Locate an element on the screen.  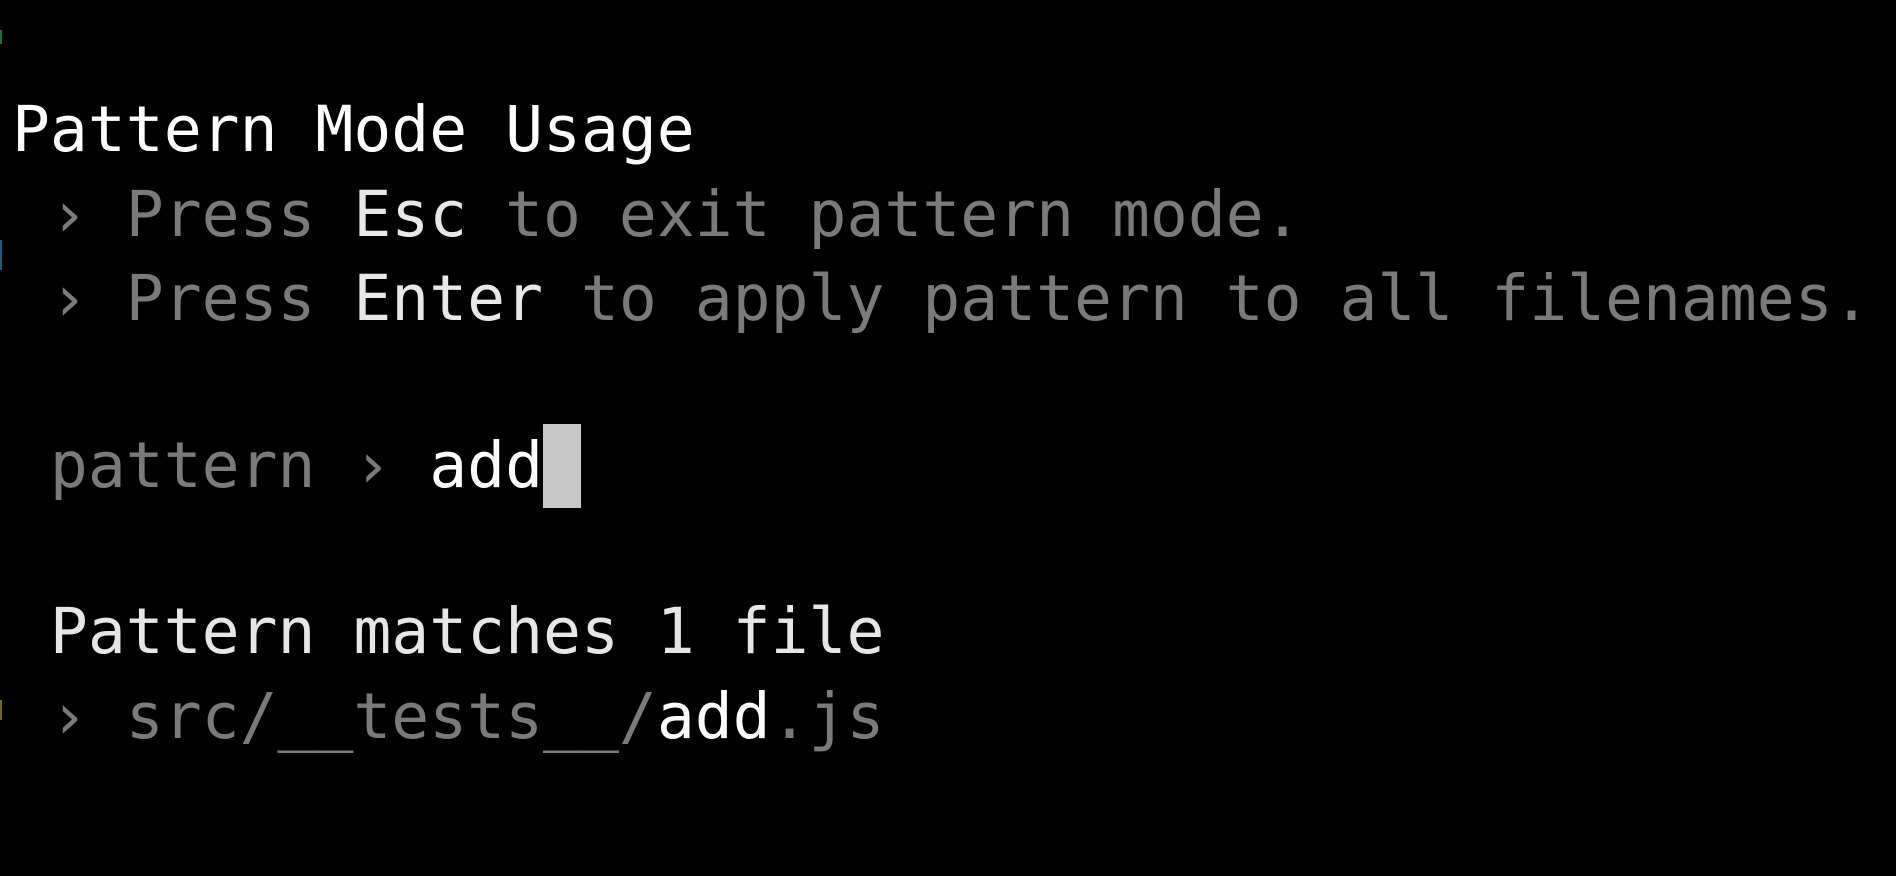
pattern-prompt: pattern › add is located at coordinates (297, 466).